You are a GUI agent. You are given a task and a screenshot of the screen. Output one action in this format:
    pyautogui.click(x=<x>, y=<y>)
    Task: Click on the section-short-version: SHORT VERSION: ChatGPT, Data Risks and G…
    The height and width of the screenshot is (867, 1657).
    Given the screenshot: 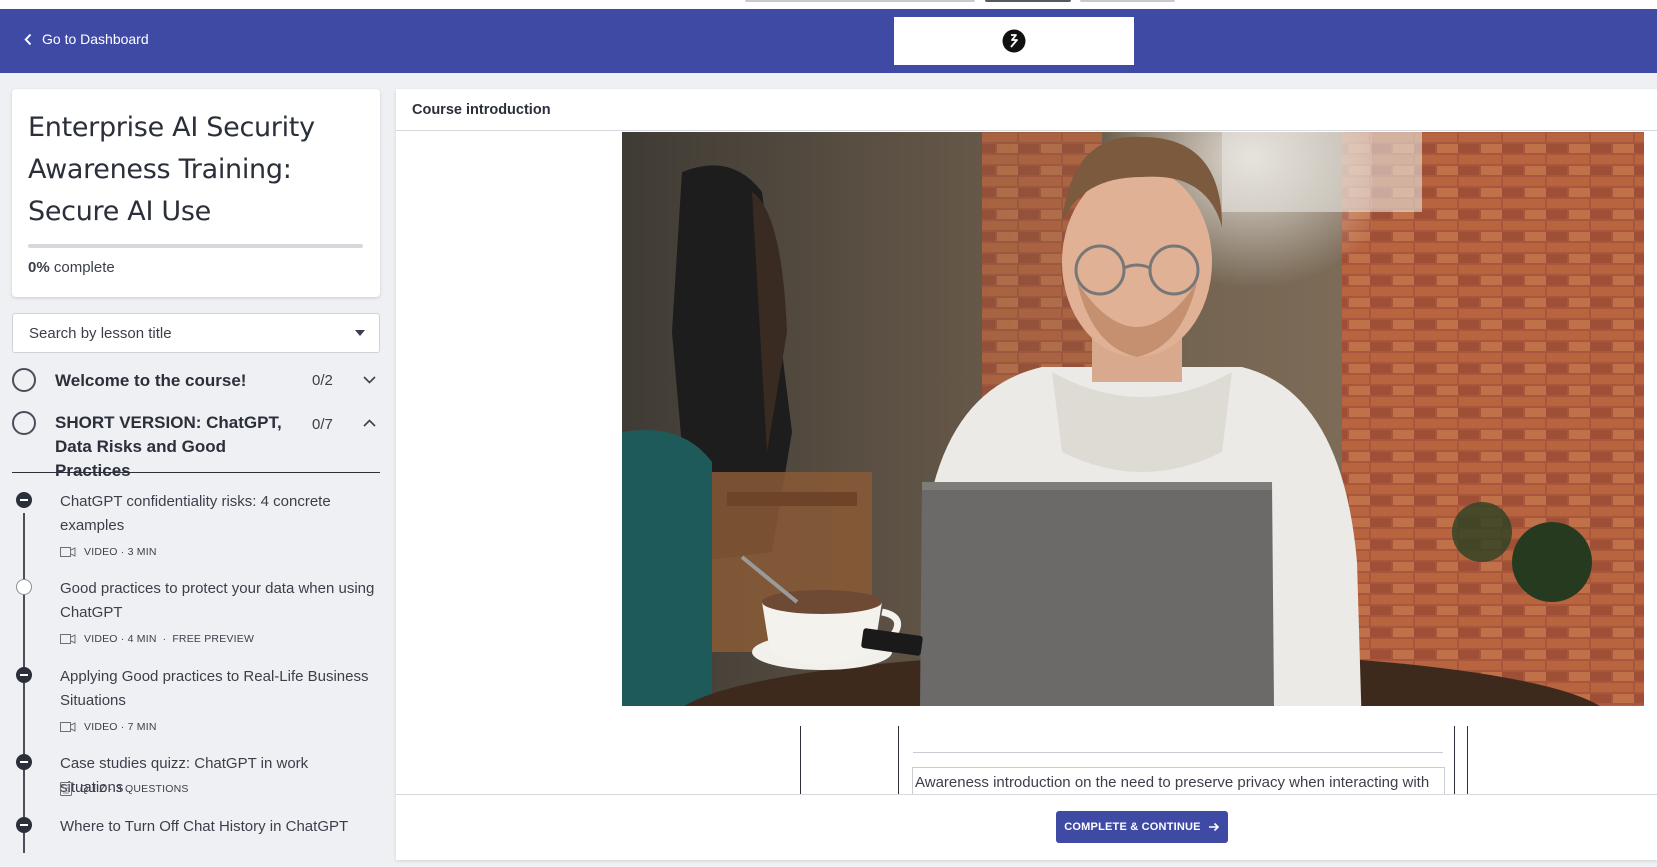 What is the action you would take?
    pyautogui.click(x=196, y=445)
    